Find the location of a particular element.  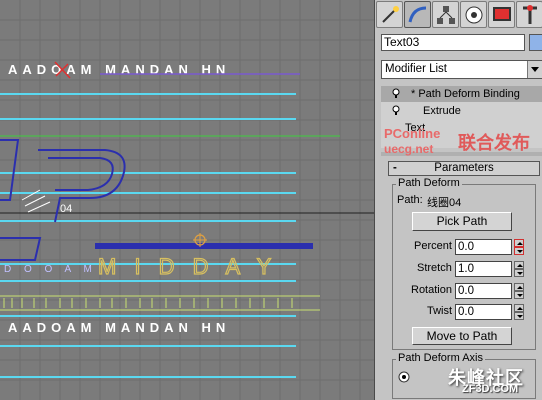

text-row-bottom: AADOAM MANDAN HN is located at coordinates (119, 327).